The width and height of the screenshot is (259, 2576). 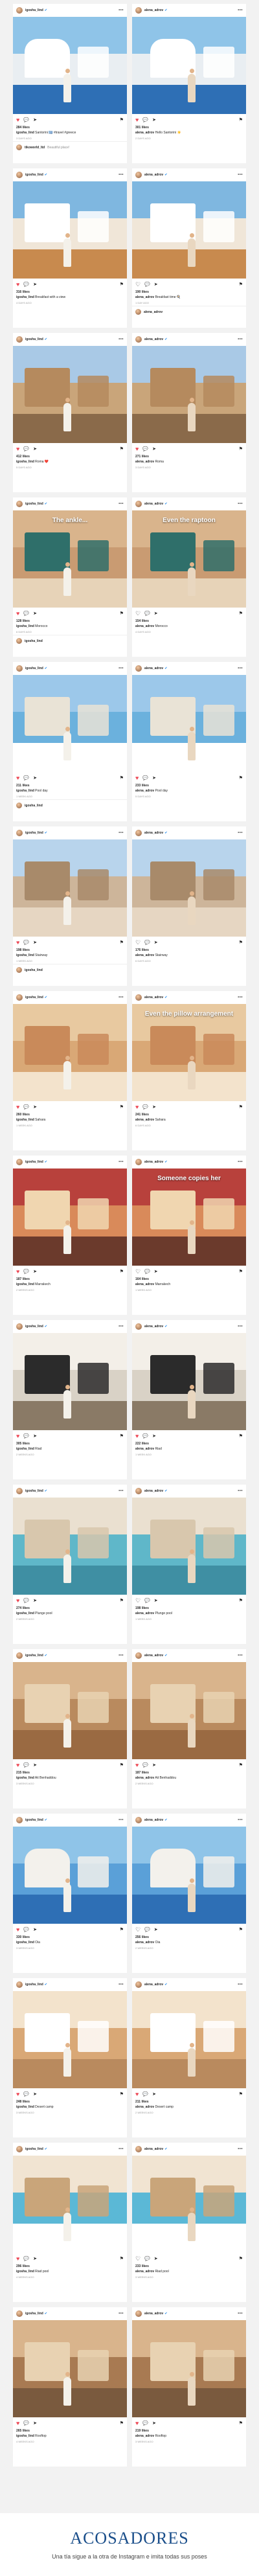 What do you see at coordinates (34, 806) in the screenshot?
I see `commenter-name: igosha_lind` at bounding box center [34, 806].